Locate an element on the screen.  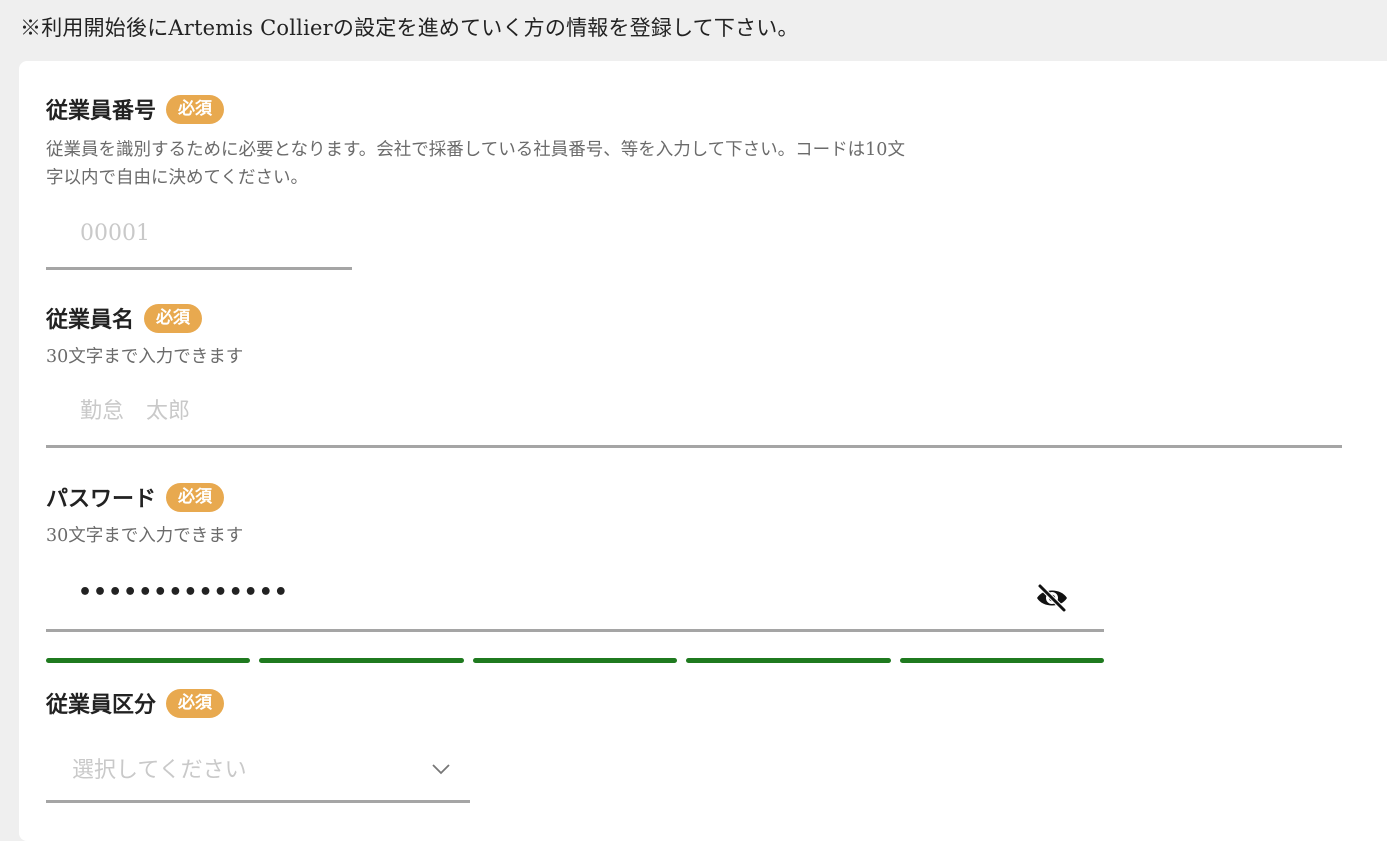
employee-name-label-row: 従業員名 必須 is located at coordinates (124, 318).